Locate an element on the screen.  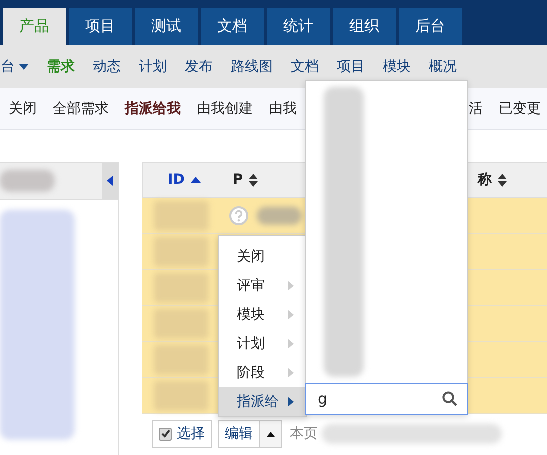
menu-item: 评审 is located at coordinates (262, 285).